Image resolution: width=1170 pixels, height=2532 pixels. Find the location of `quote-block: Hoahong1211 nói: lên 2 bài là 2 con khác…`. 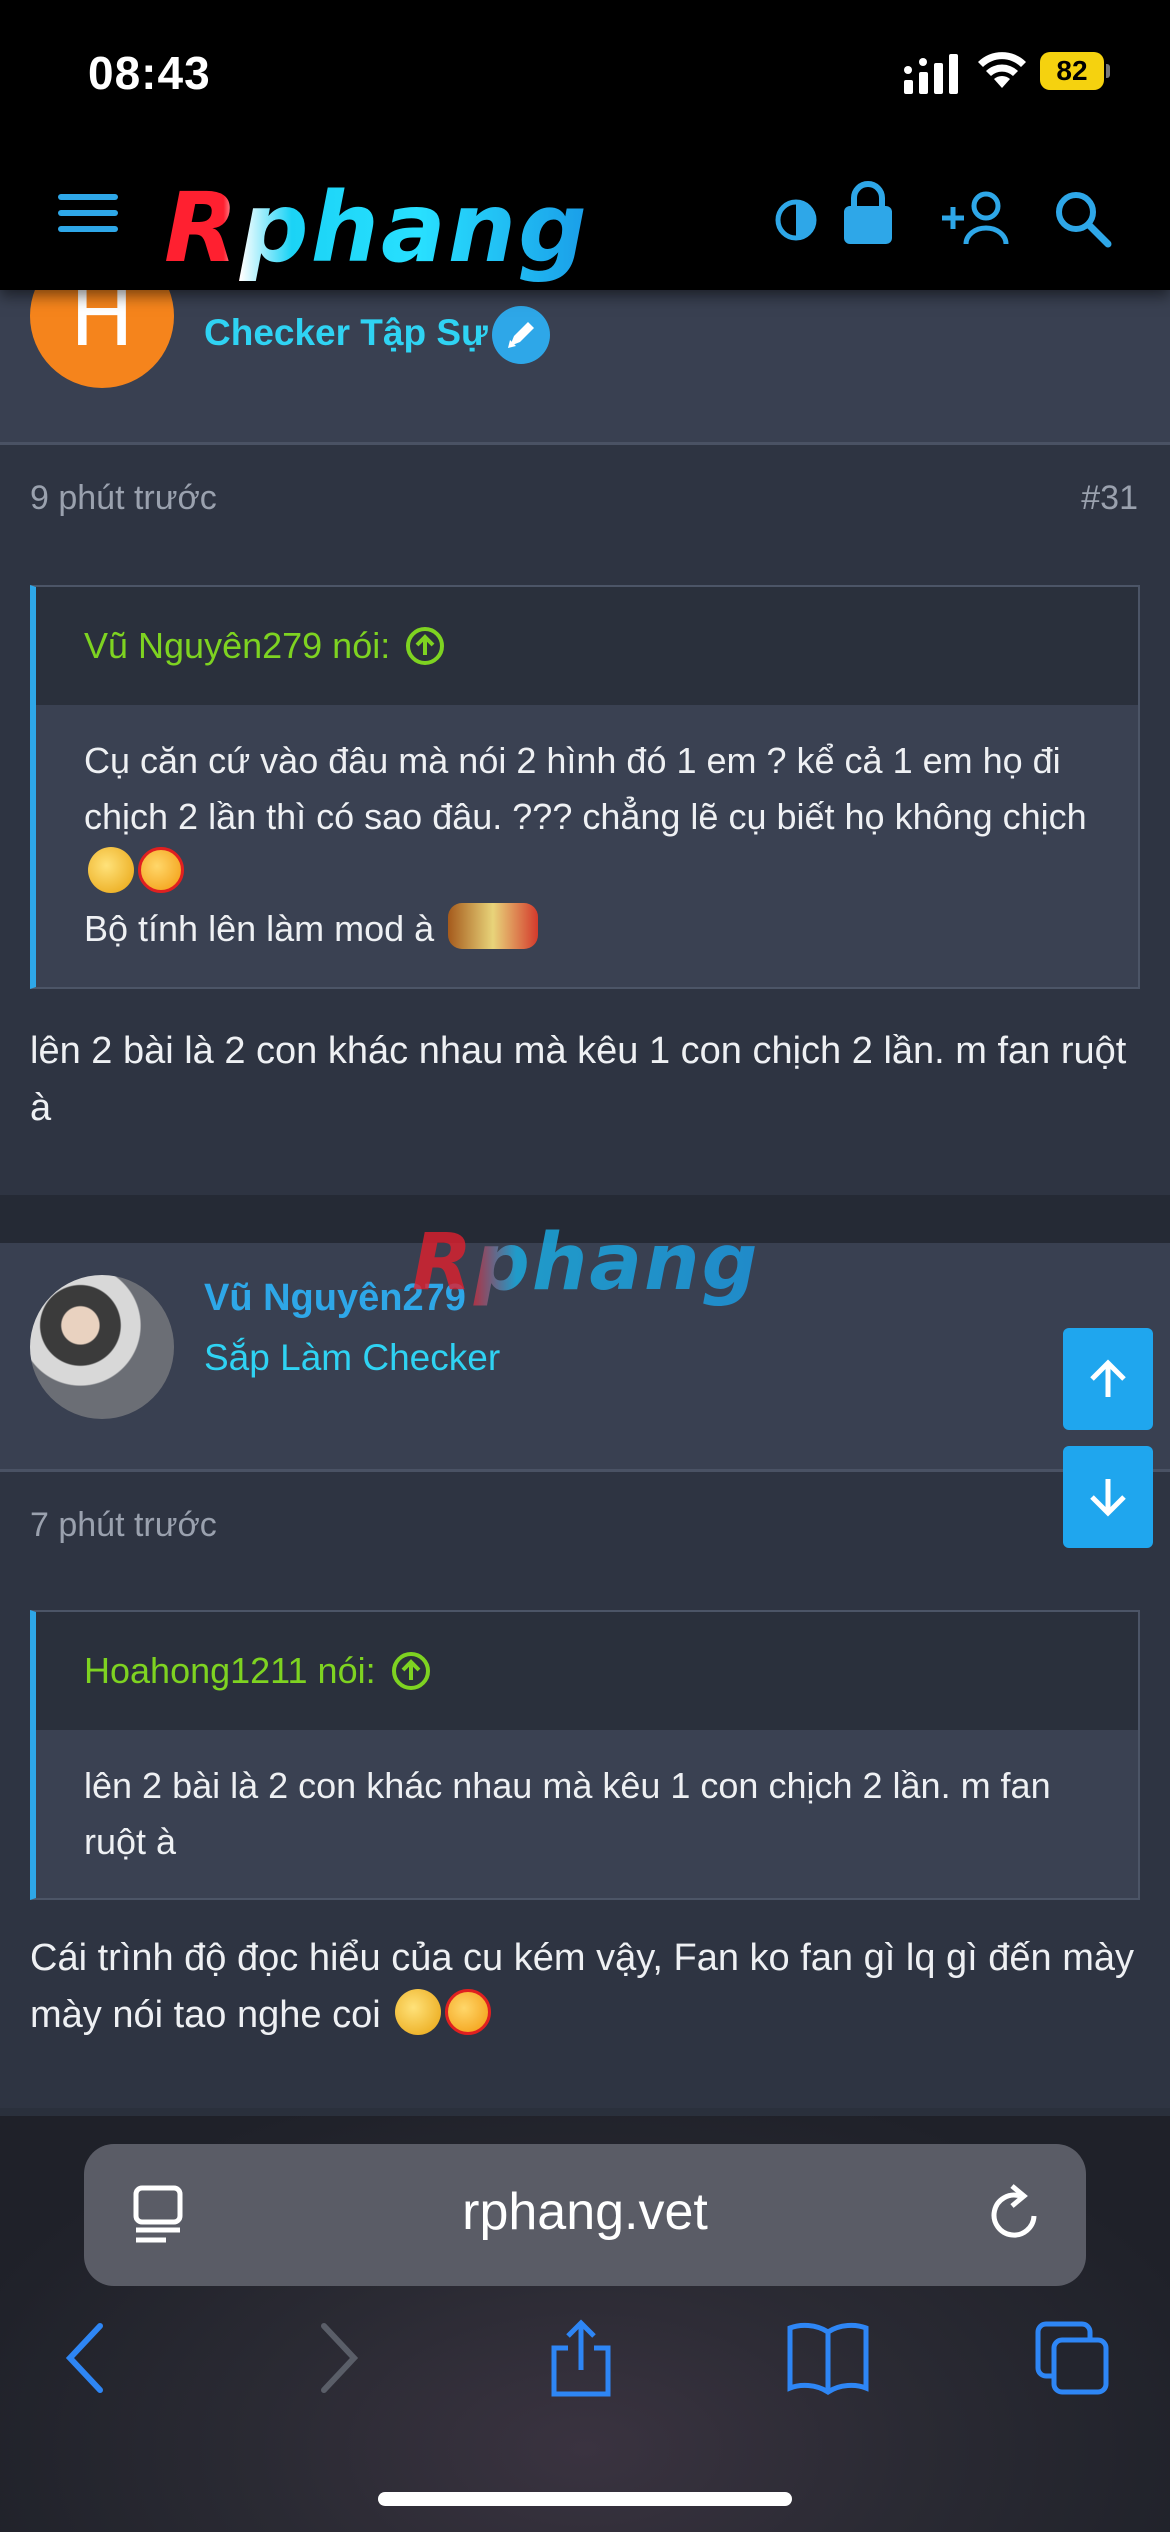

quote-block: Hoahong1211 nói: lên 2 bài là 2 con khác… is located at coordinates (585, 1755).